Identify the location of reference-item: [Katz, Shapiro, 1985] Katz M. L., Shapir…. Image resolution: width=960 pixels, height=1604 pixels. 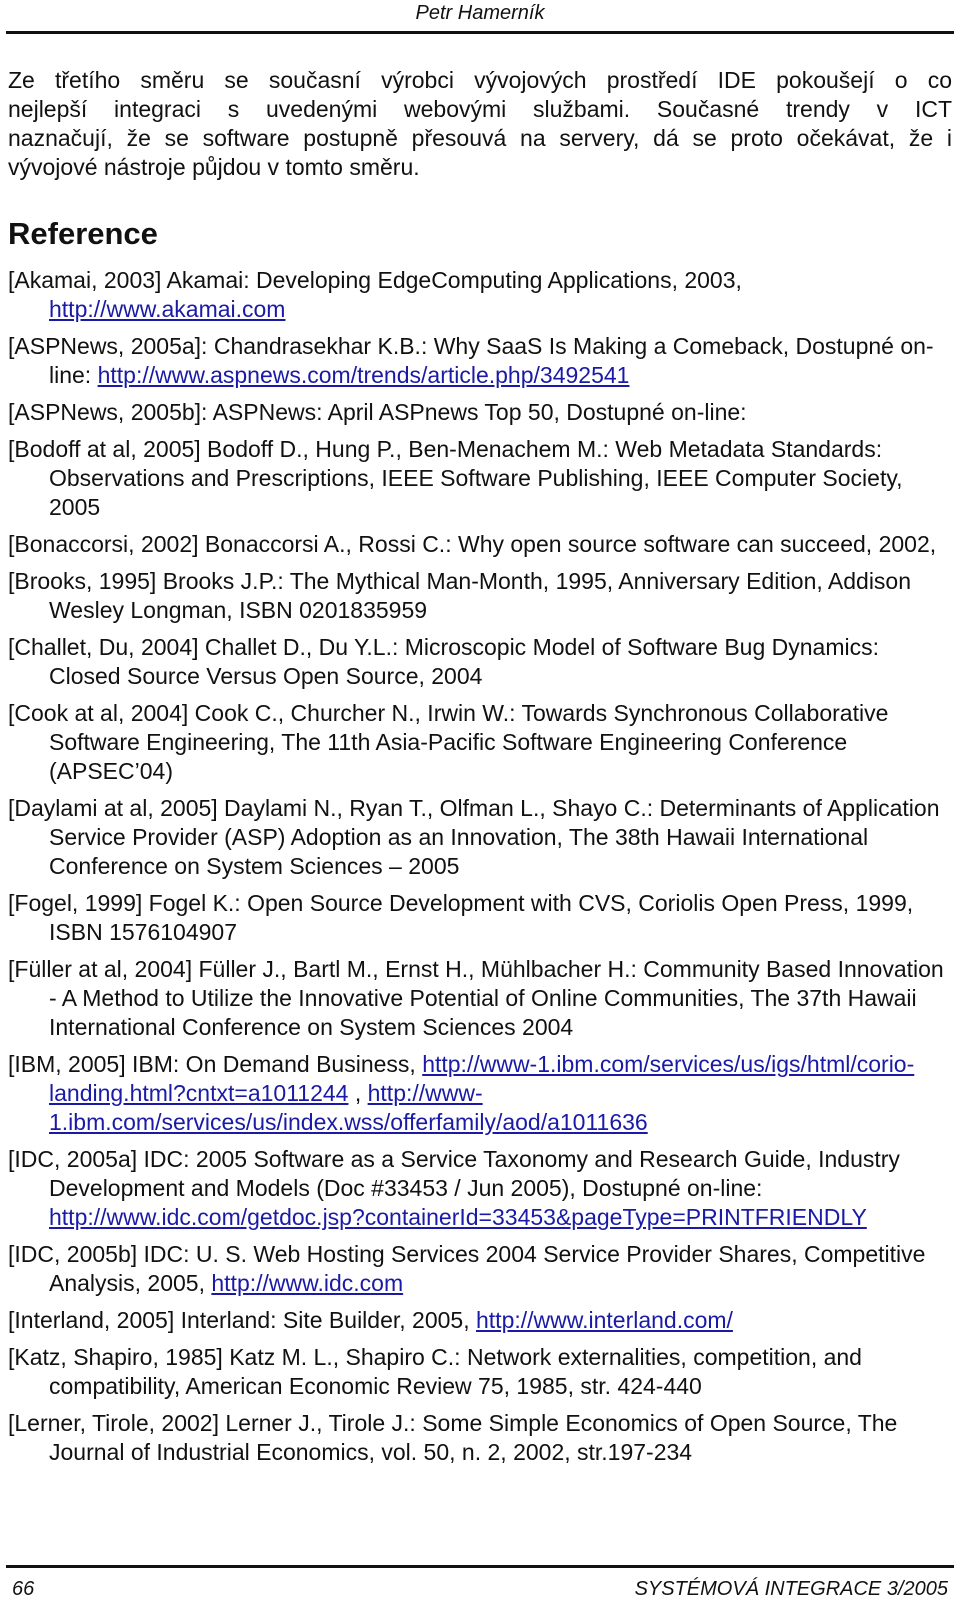
(480, 1372).